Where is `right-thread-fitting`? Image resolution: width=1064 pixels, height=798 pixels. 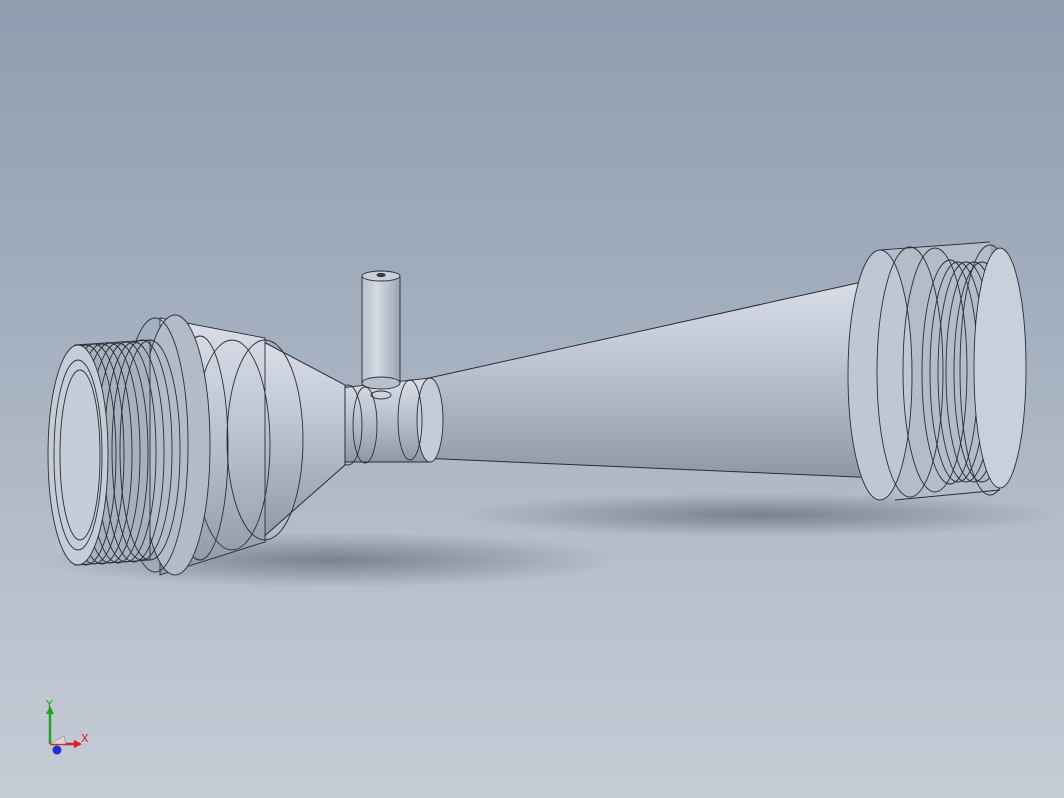 right-thread-fitting is located at coordinates (937, 371).